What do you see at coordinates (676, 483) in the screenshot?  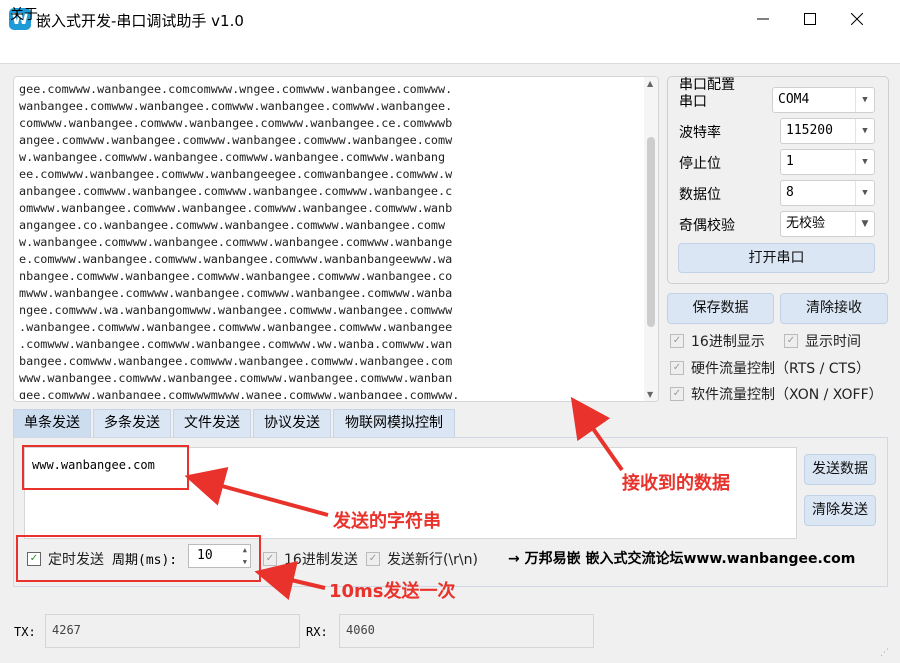 I see `received-annotation: 接收到的数据` at bounding box center [676, 483].